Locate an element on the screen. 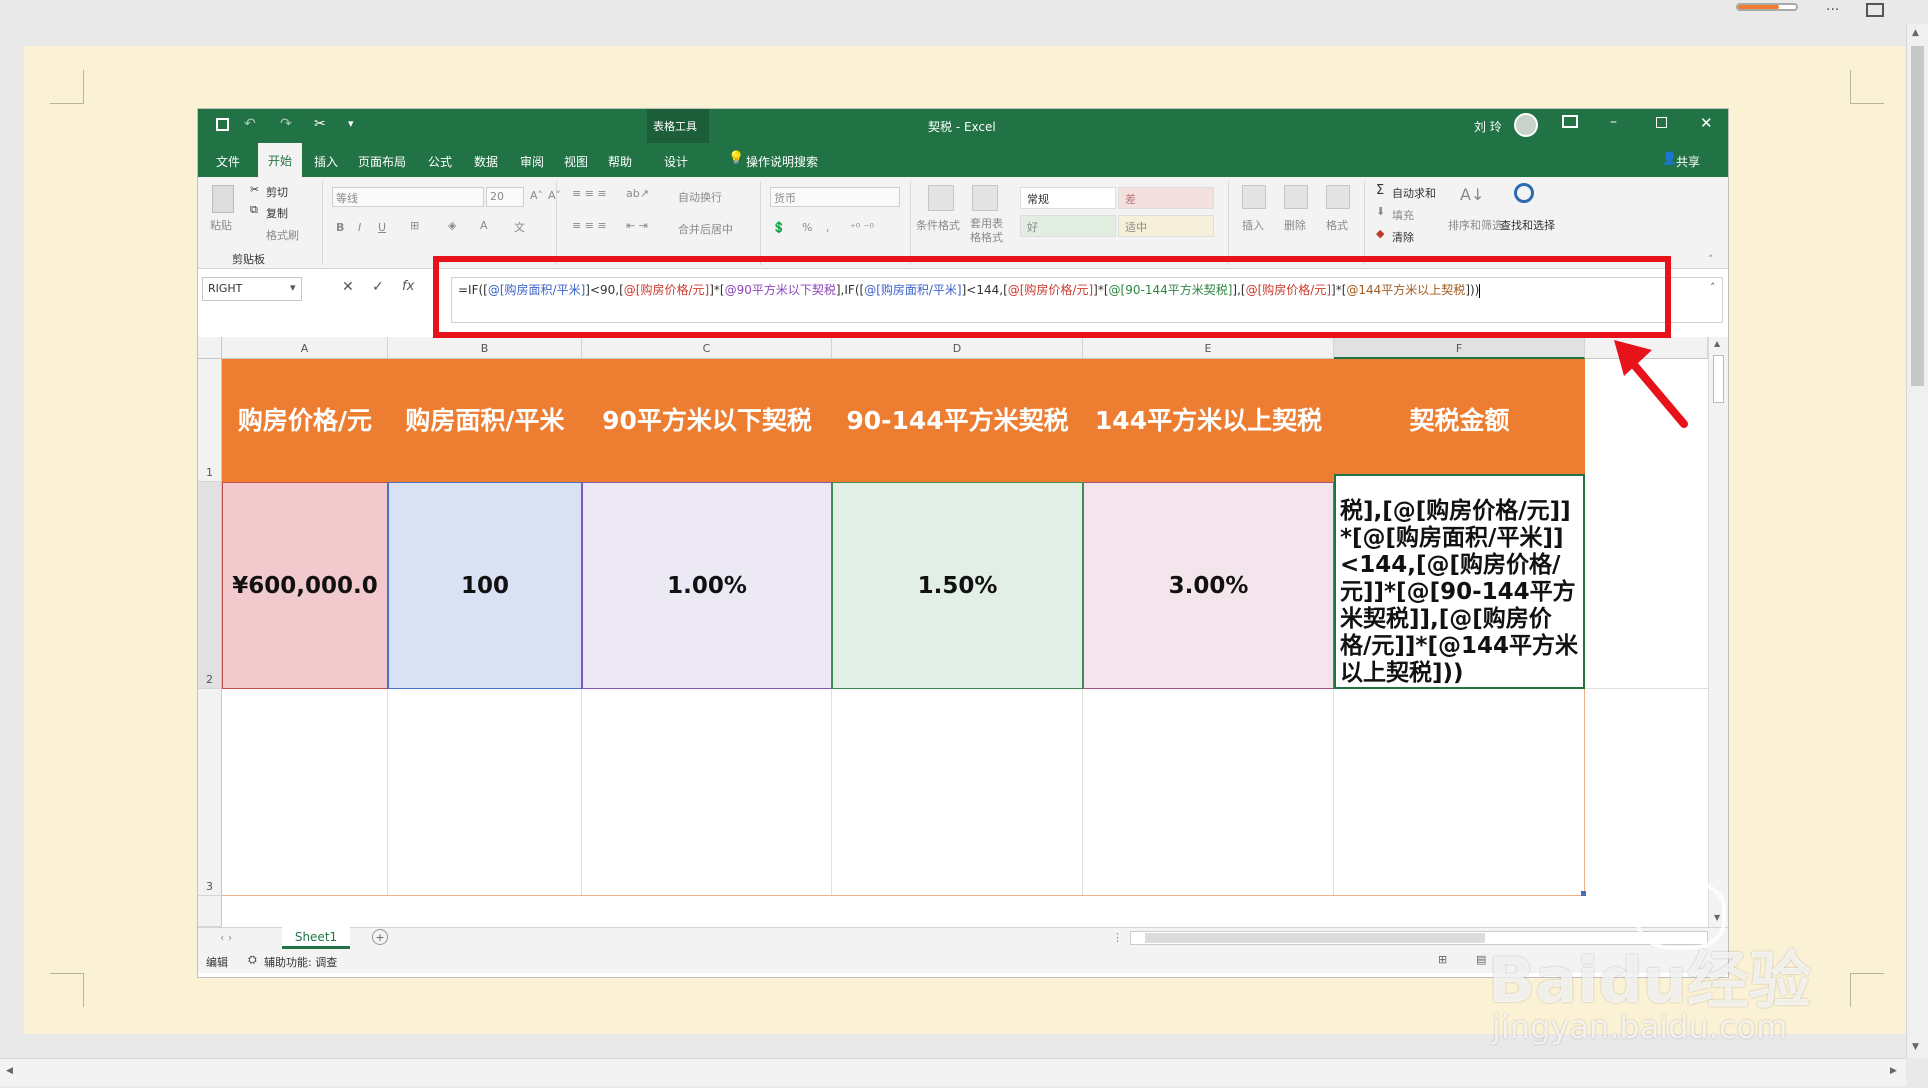 This screenshot has width=1928, height=1088. viewer-vertical-scrollbar: ▲ ▼ is located at coordinates (1917, 541).